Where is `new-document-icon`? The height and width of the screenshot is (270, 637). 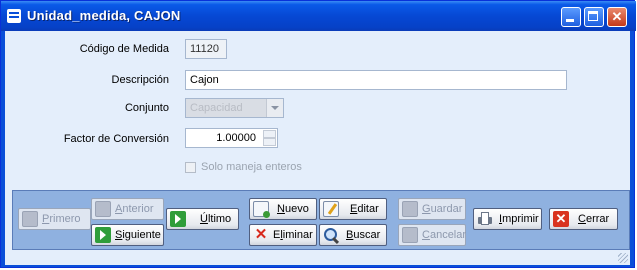 new-document-icon is located at coordinates (261, 209).